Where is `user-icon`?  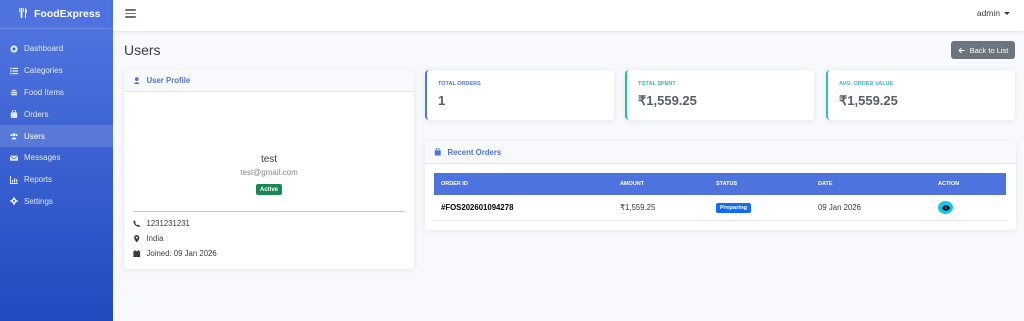
user-icon is located at coordinates (137, 80).